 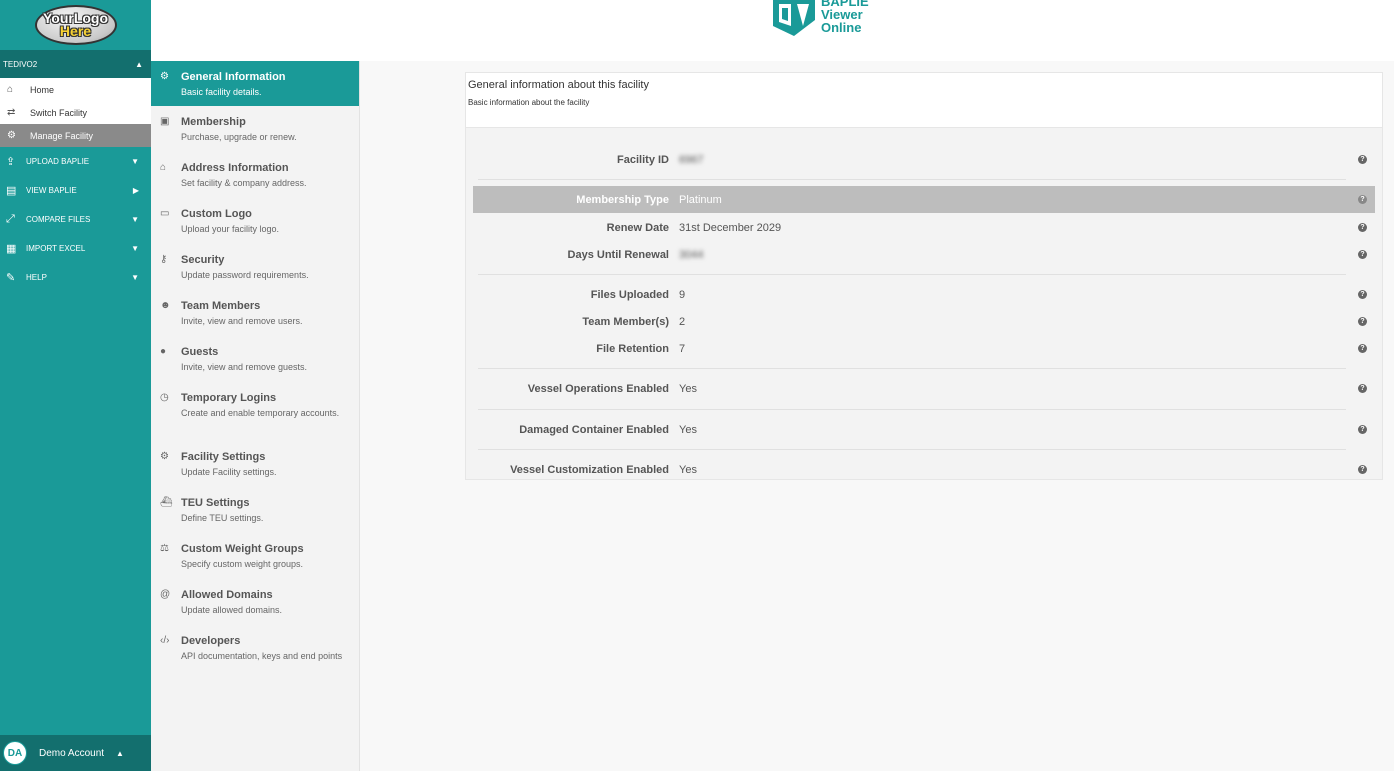 What do you see at coordinates (700, 199) in the screenshot?
I see `info-value: Platinum` at bounding box center [700, 199].